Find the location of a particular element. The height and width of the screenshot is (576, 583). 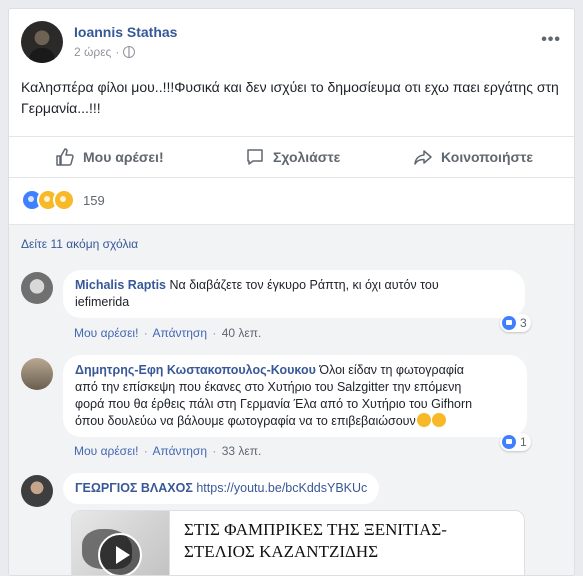

comment-time: 33 λεπ. is located at coordinates (242, 451).